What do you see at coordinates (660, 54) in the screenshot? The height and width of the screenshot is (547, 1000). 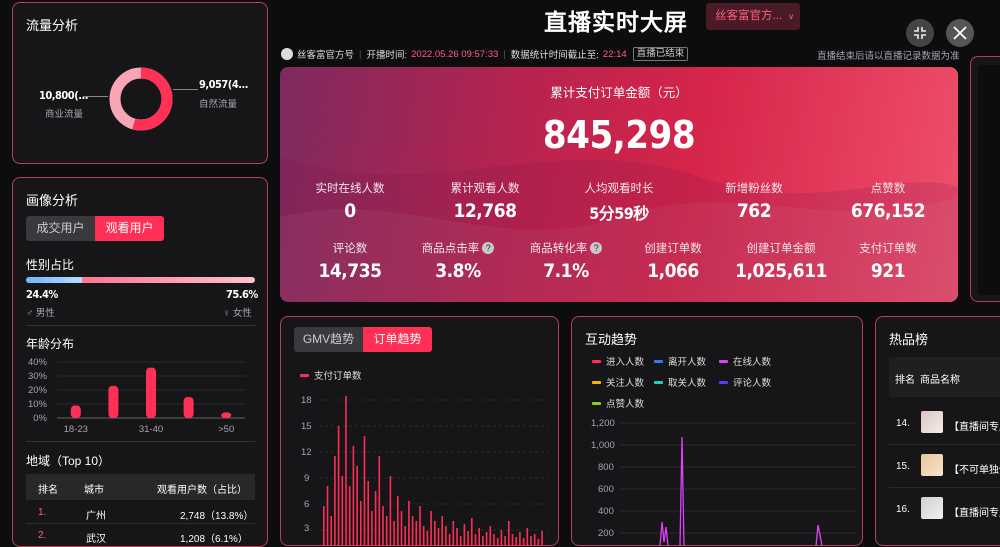 I see `status-badge: 直播已结束` at bounding box center [660, 54].